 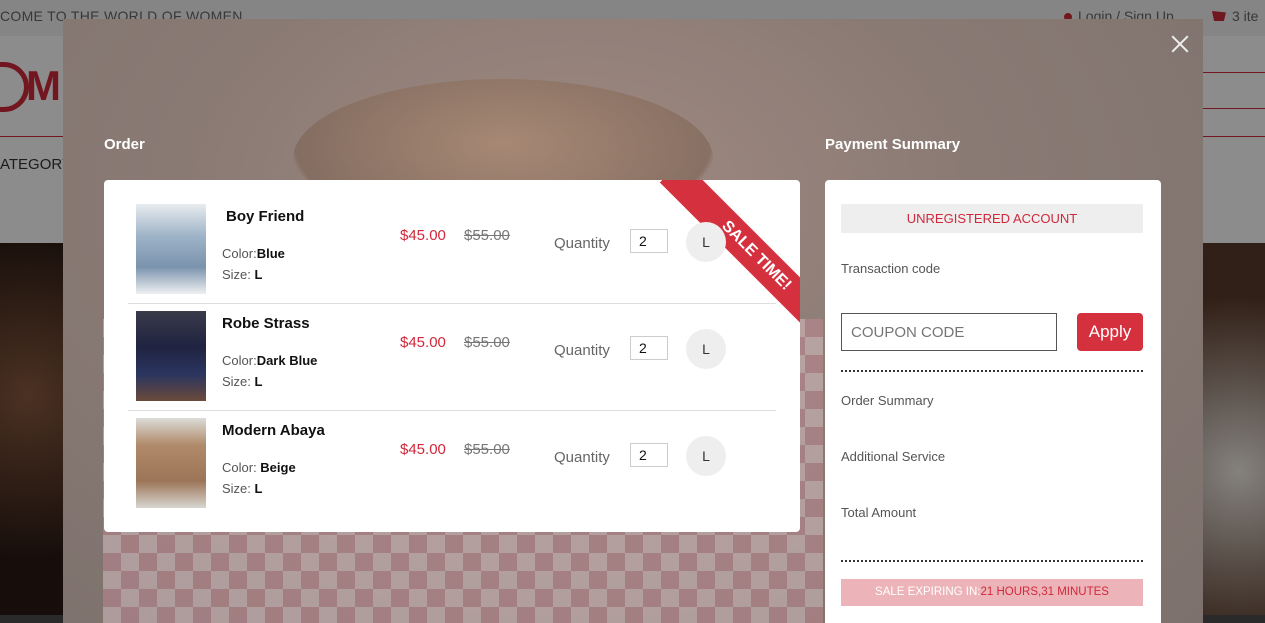 What do you see at coordinates (893, 456) in the screenshot?
I see `additional-service-label: Additional Service` at bounding box center [893, 456].